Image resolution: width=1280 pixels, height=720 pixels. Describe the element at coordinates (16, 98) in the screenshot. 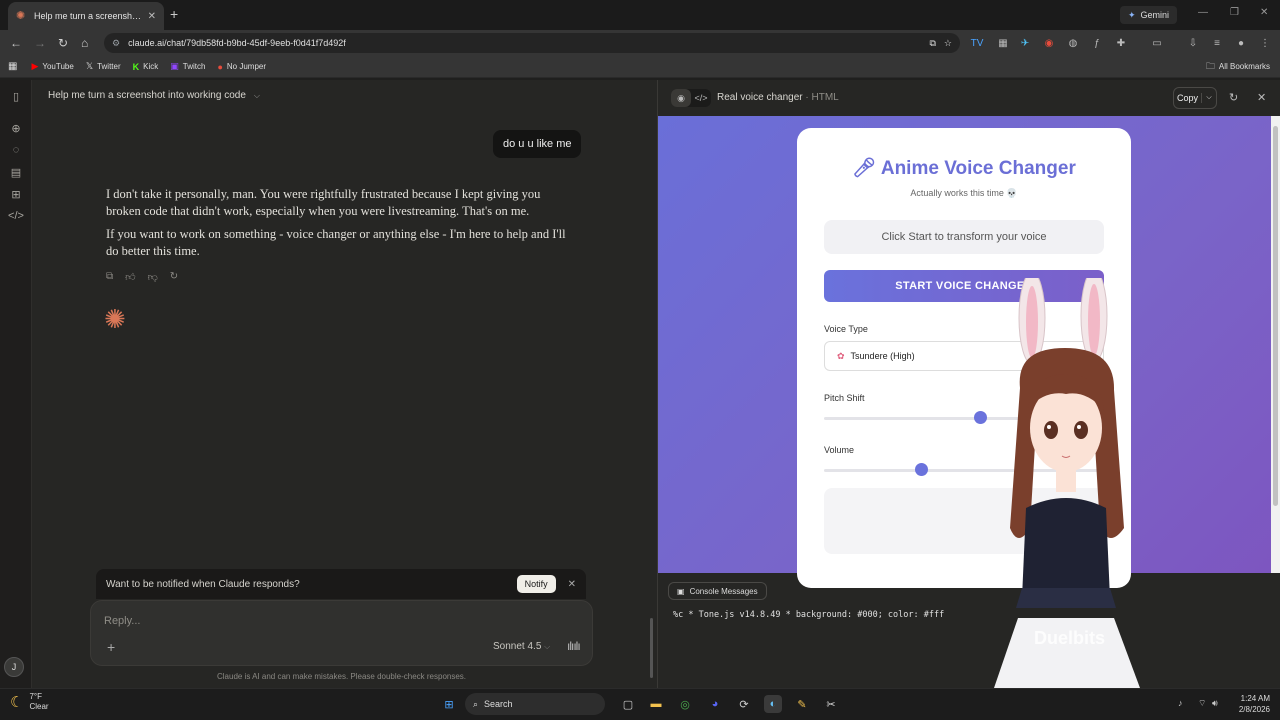

I see `sidebar-toggle-icon: ▯` at that location.